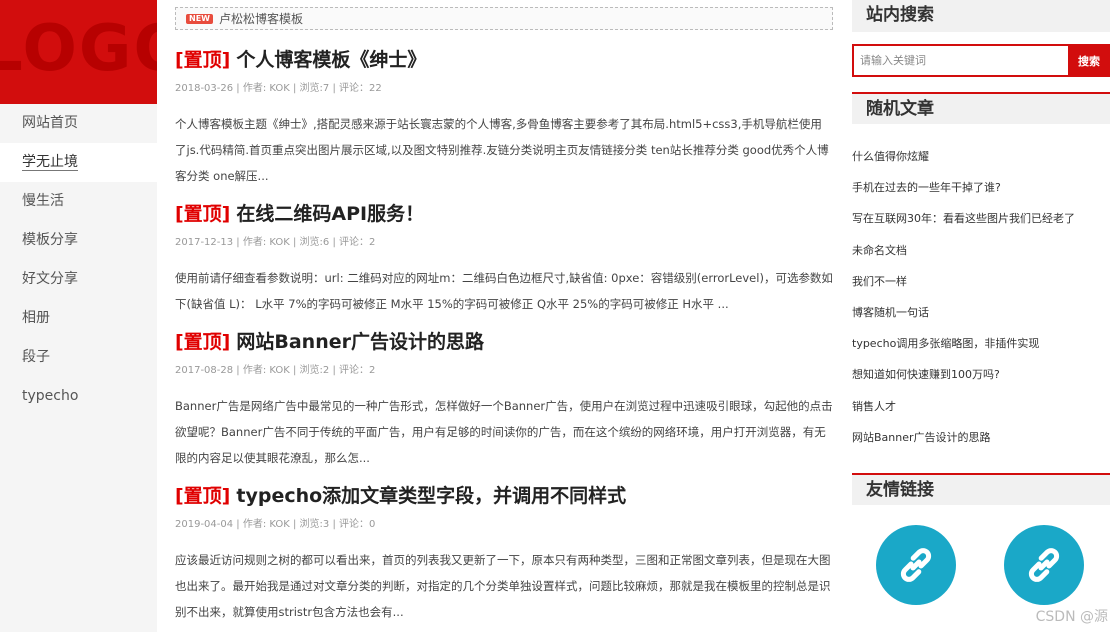  I want to click on post-title-text: 网站Banner广告设计的思路, so click(360, 342).